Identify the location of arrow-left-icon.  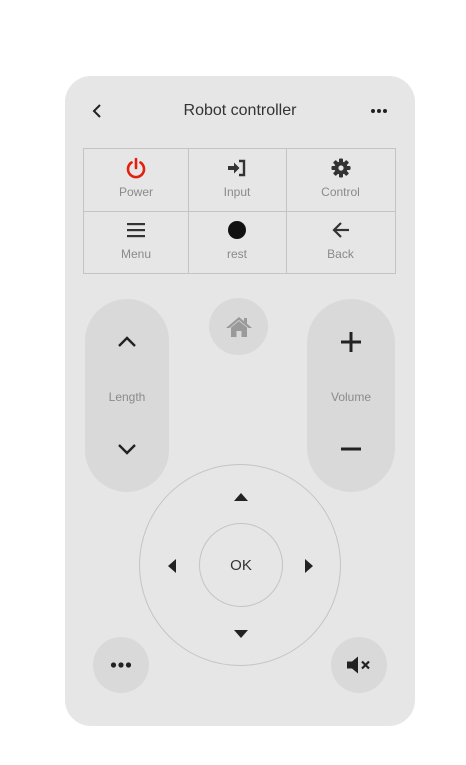
(340, 230).